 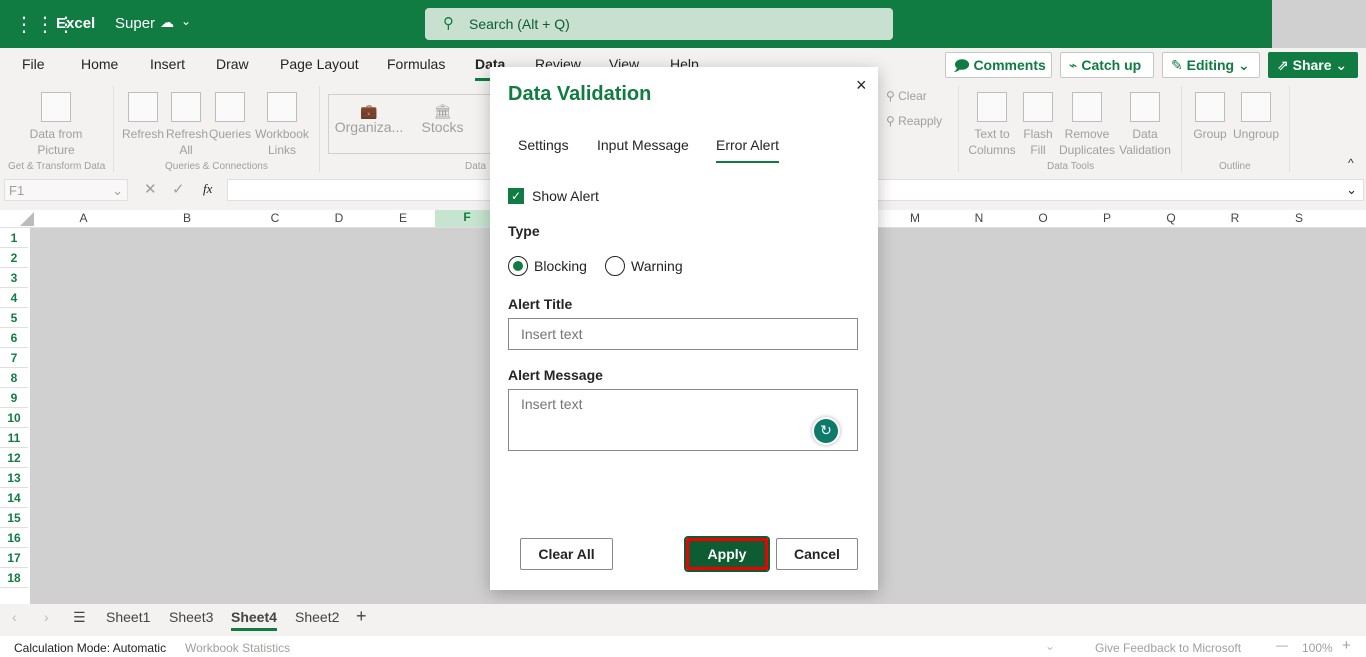 I want to click on next-sheet-icon: ›, so click(x=46, y=617).